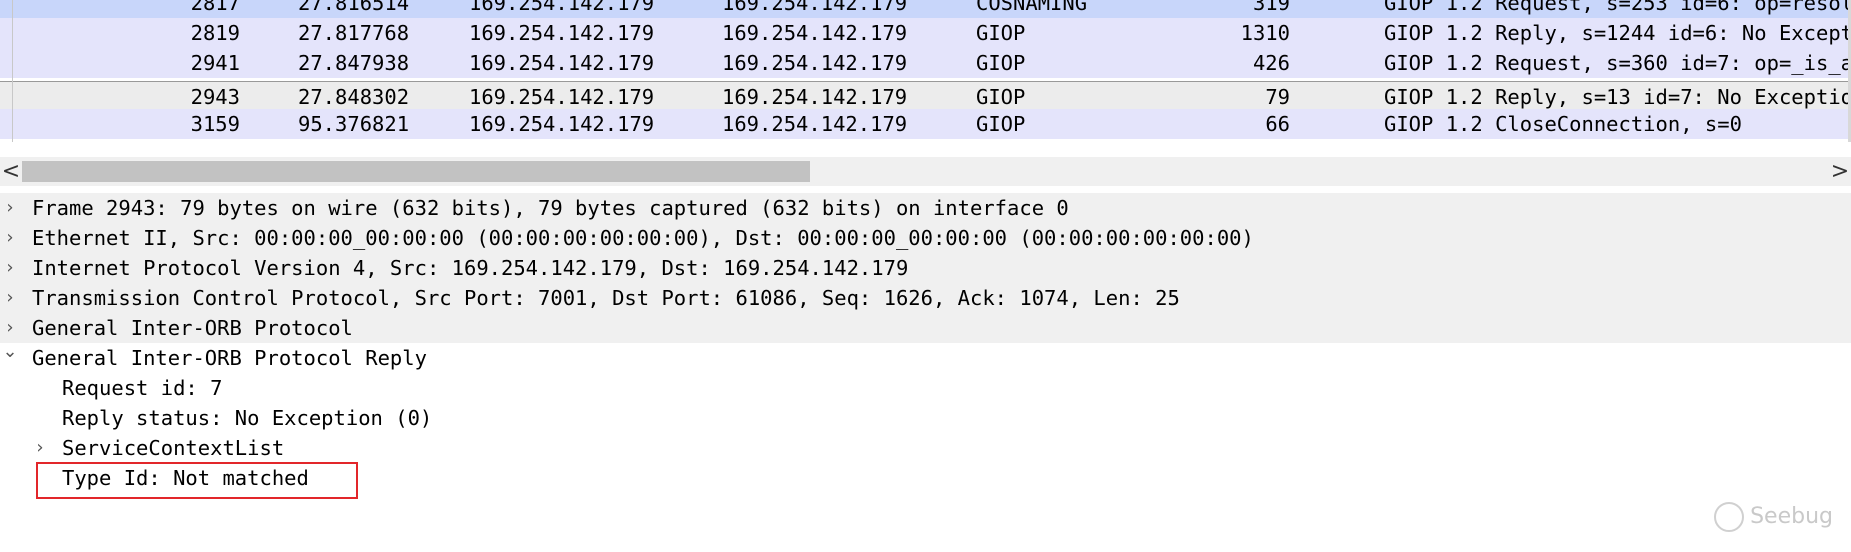 The width and height of the screenshot is (1851, 552). What do you see at coordinates (925, 357) in the screenshot?
I see `tree-node: ⌄ General Inter-ORB Protocol Reply` at bounding box center [925, 357].